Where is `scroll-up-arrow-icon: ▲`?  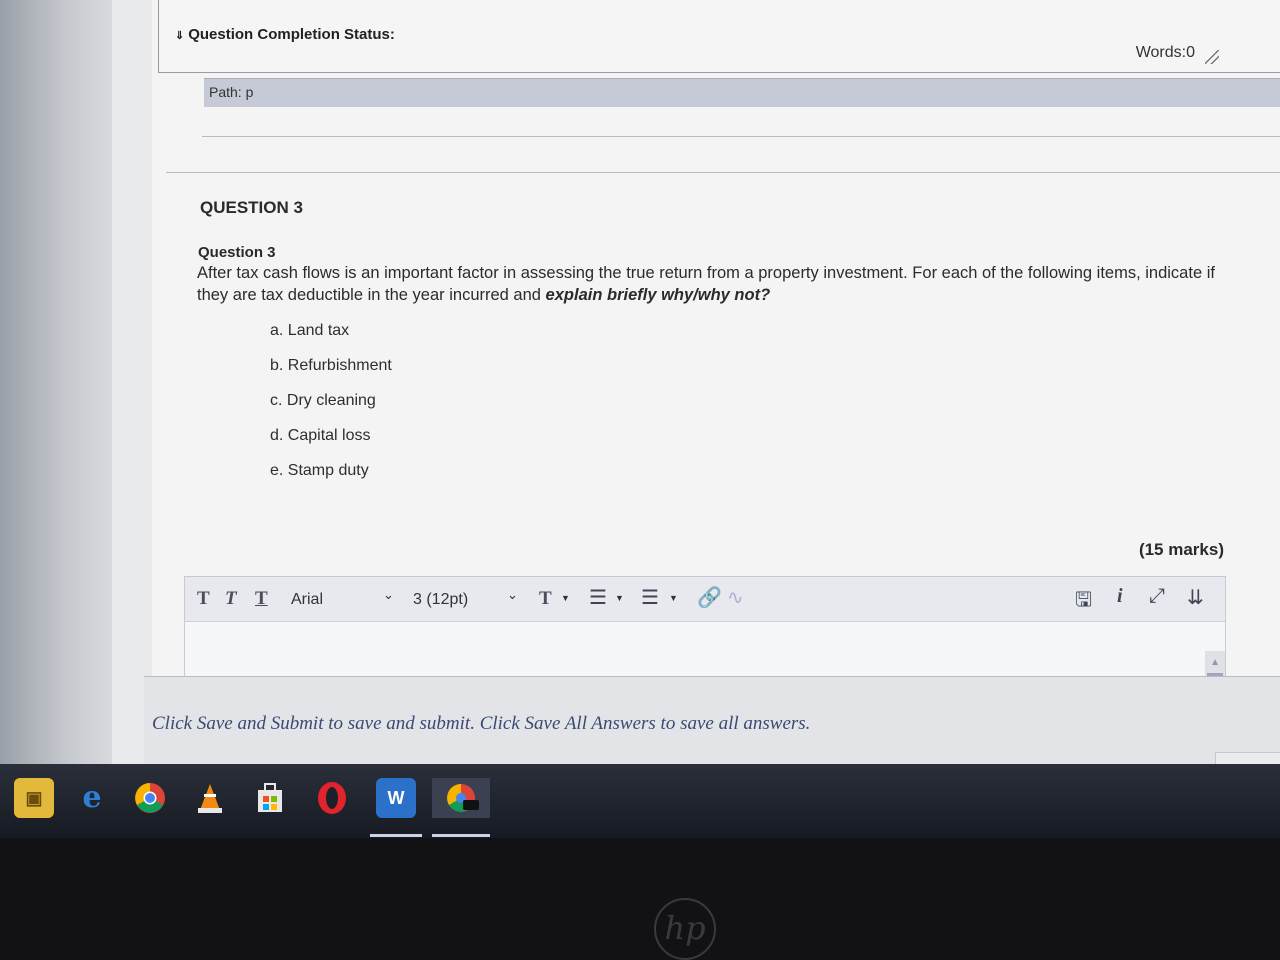 scroll-up-arrow-icon: ▲ is located at coordinates (1215, 662).